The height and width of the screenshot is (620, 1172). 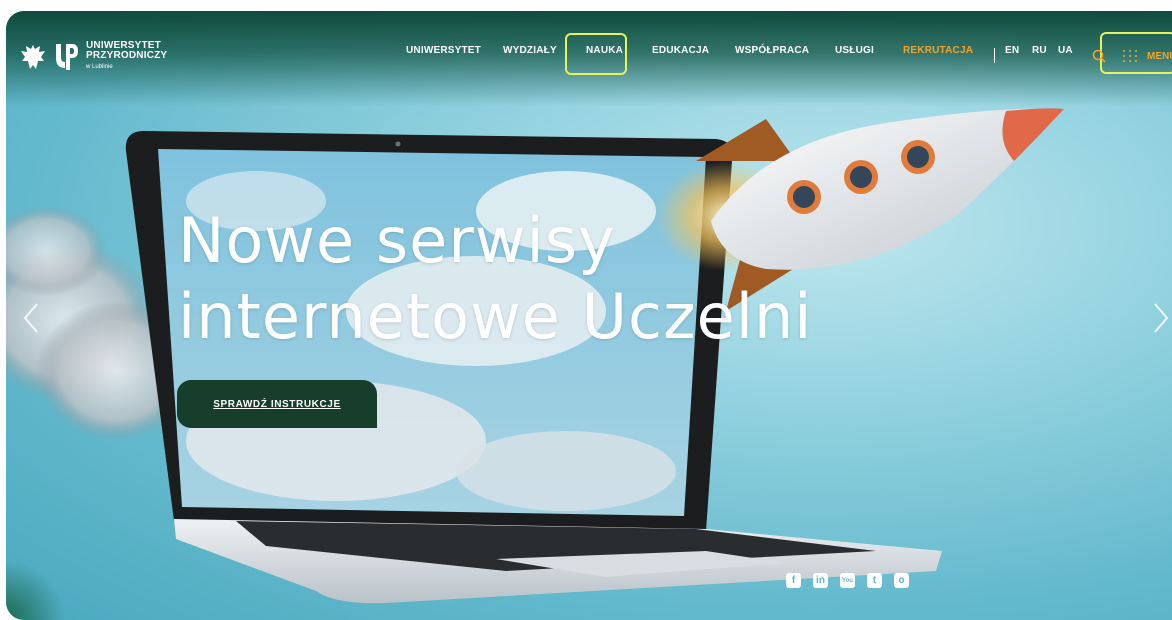 What do you see at coordinates (901, 580) in the screenshot?
I see `instagram-icon: o` at bounding box center [901, 580].